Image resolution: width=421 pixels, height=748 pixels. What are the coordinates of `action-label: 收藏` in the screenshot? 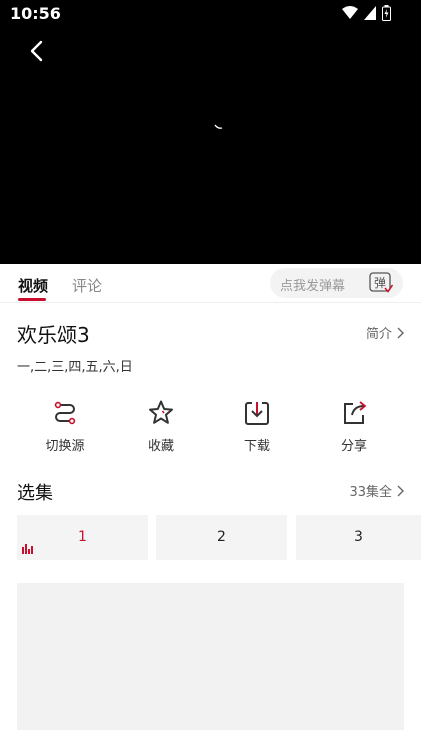 It's located at (160, 446).